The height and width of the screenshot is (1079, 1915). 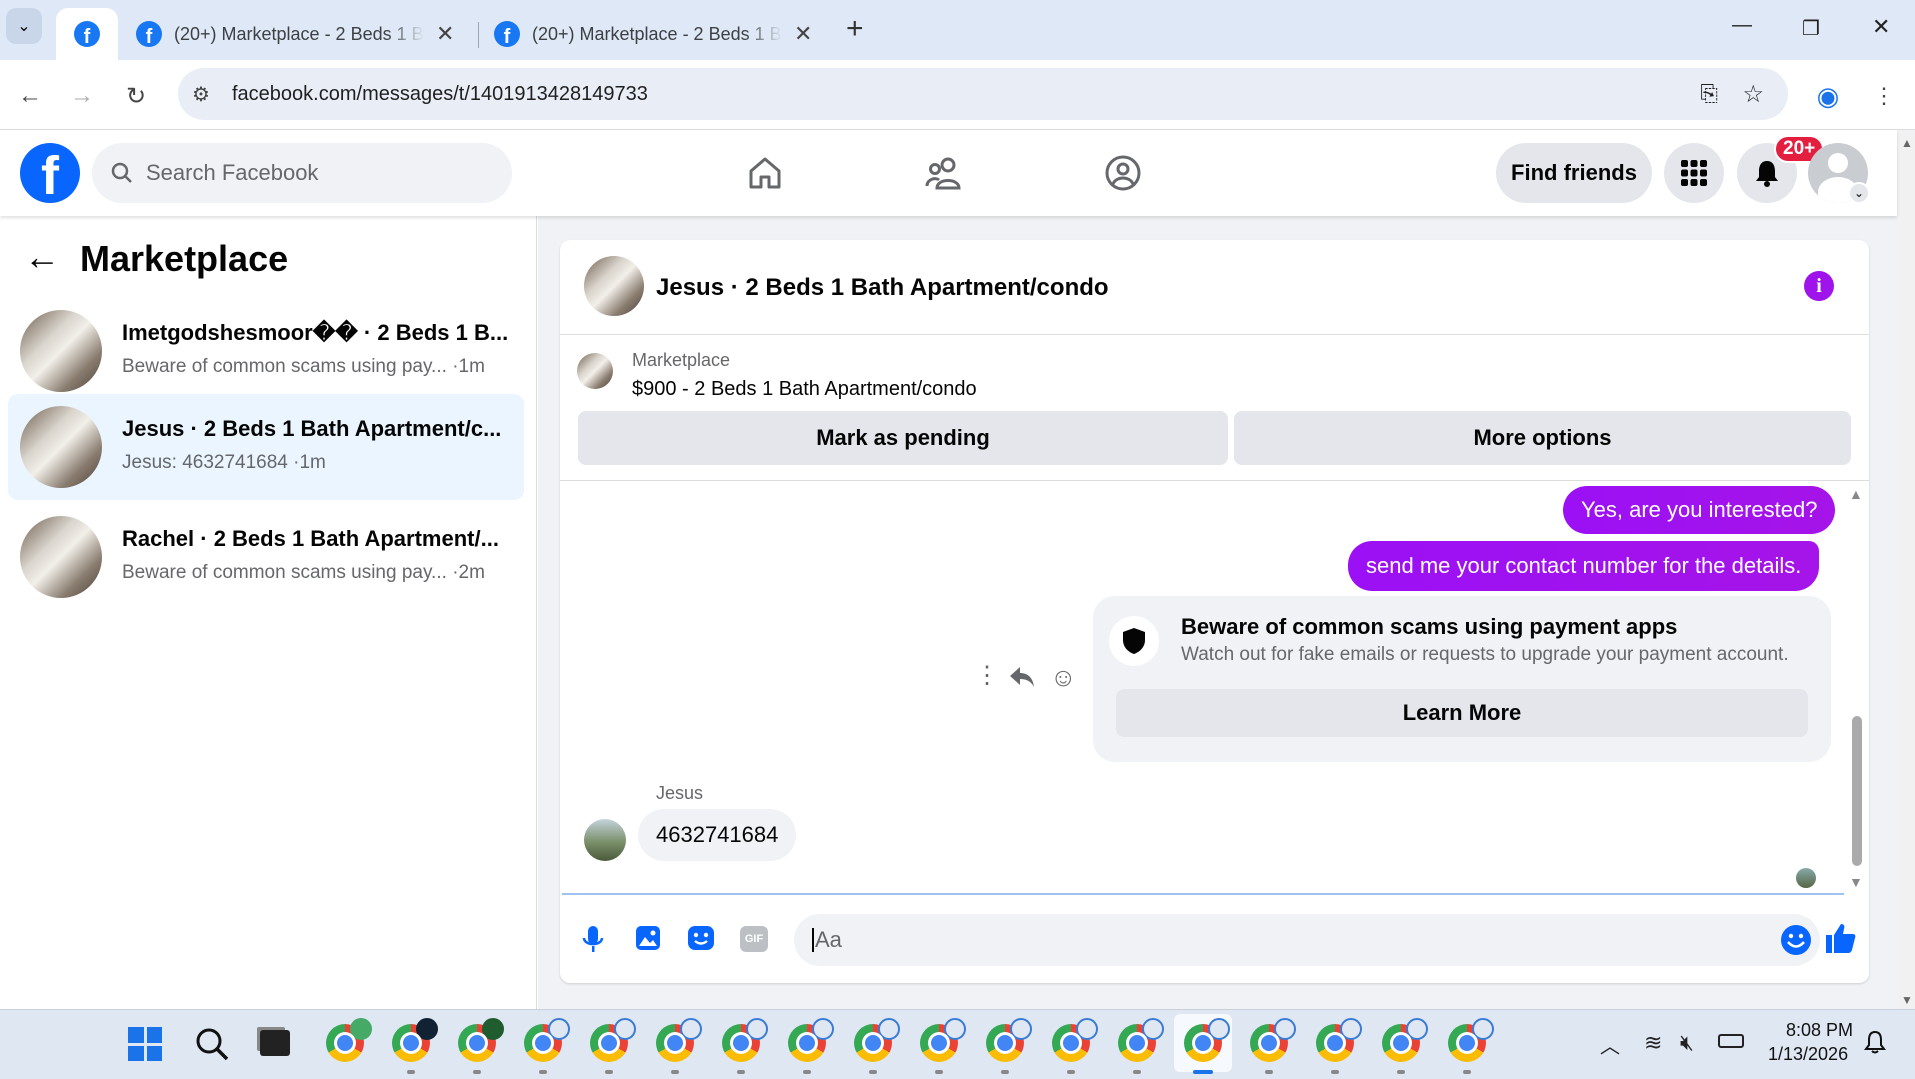 What do you see at coordinates (440, 94) in the screenshot?
I see `url-text: facebook.com/messages/t/1401913428149733` at bounding box center [440, 94].